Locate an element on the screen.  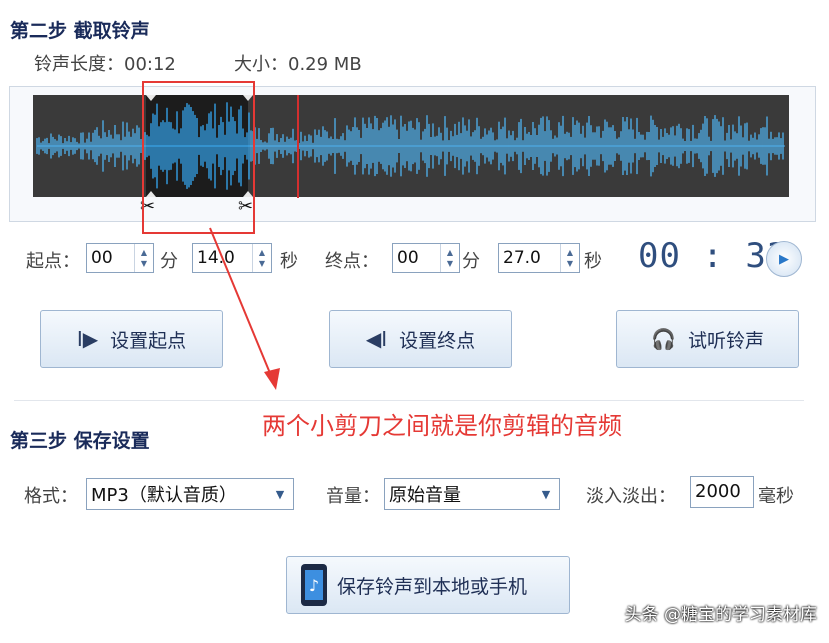
preview-label: 试听铃声 is located at coordinates (725, 340).